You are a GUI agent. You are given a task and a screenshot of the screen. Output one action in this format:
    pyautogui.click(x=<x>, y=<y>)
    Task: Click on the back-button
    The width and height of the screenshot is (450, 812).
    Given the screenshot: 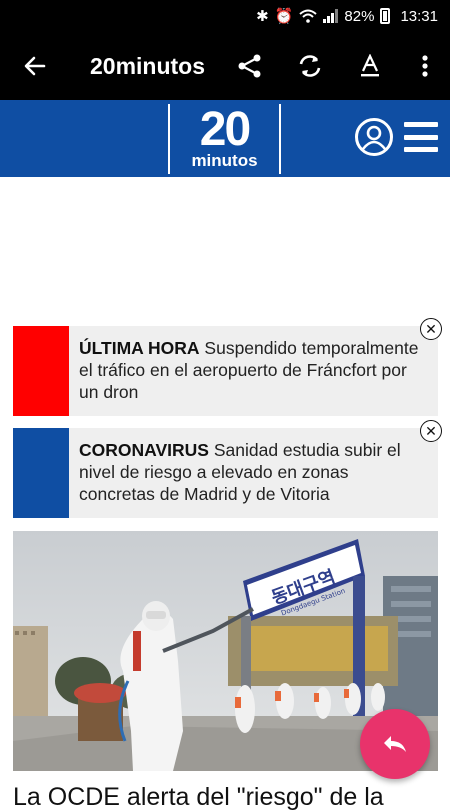 What is the action you would take?
    pyautogui.click(x=35, y=66)
    